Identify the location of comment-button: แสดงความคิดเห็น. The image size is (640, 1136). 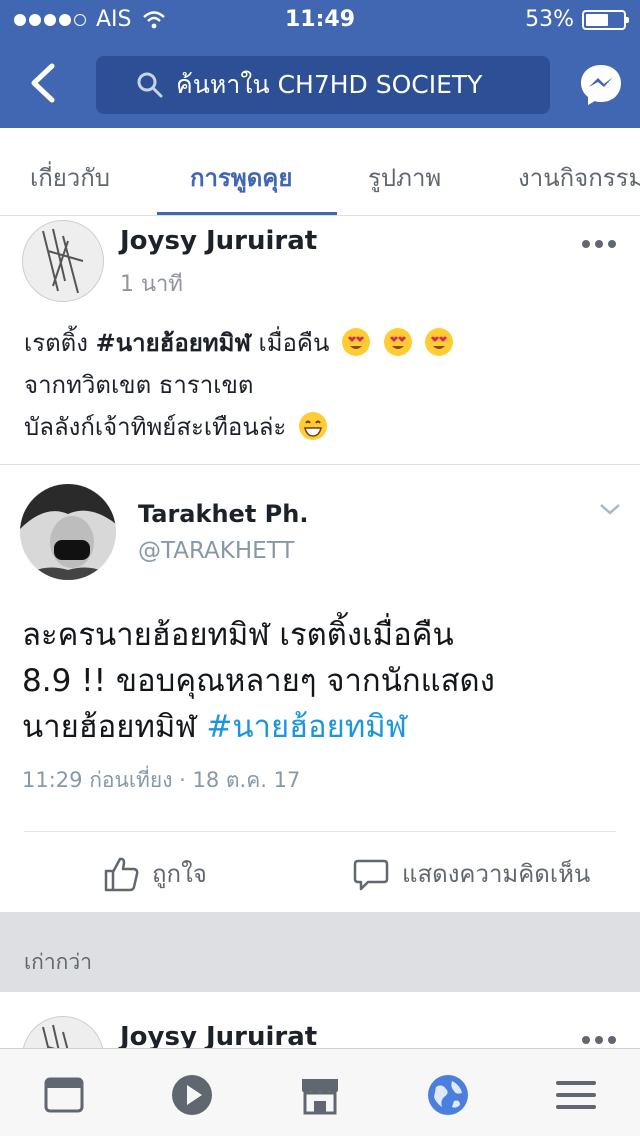
(471, 873).